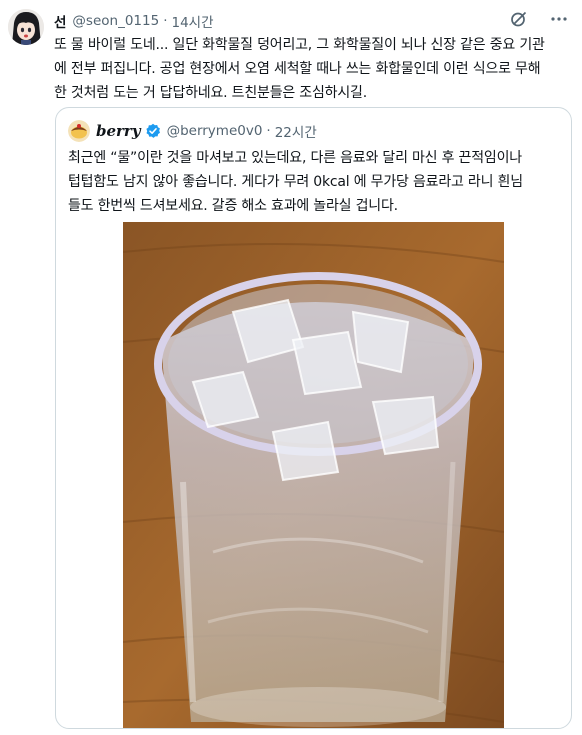 The height and width of the screenshot is (735, 582). What do you see at coordinates (539, 19) in the screenshot?
I see `header-actions` at bounding box center [539, 19].